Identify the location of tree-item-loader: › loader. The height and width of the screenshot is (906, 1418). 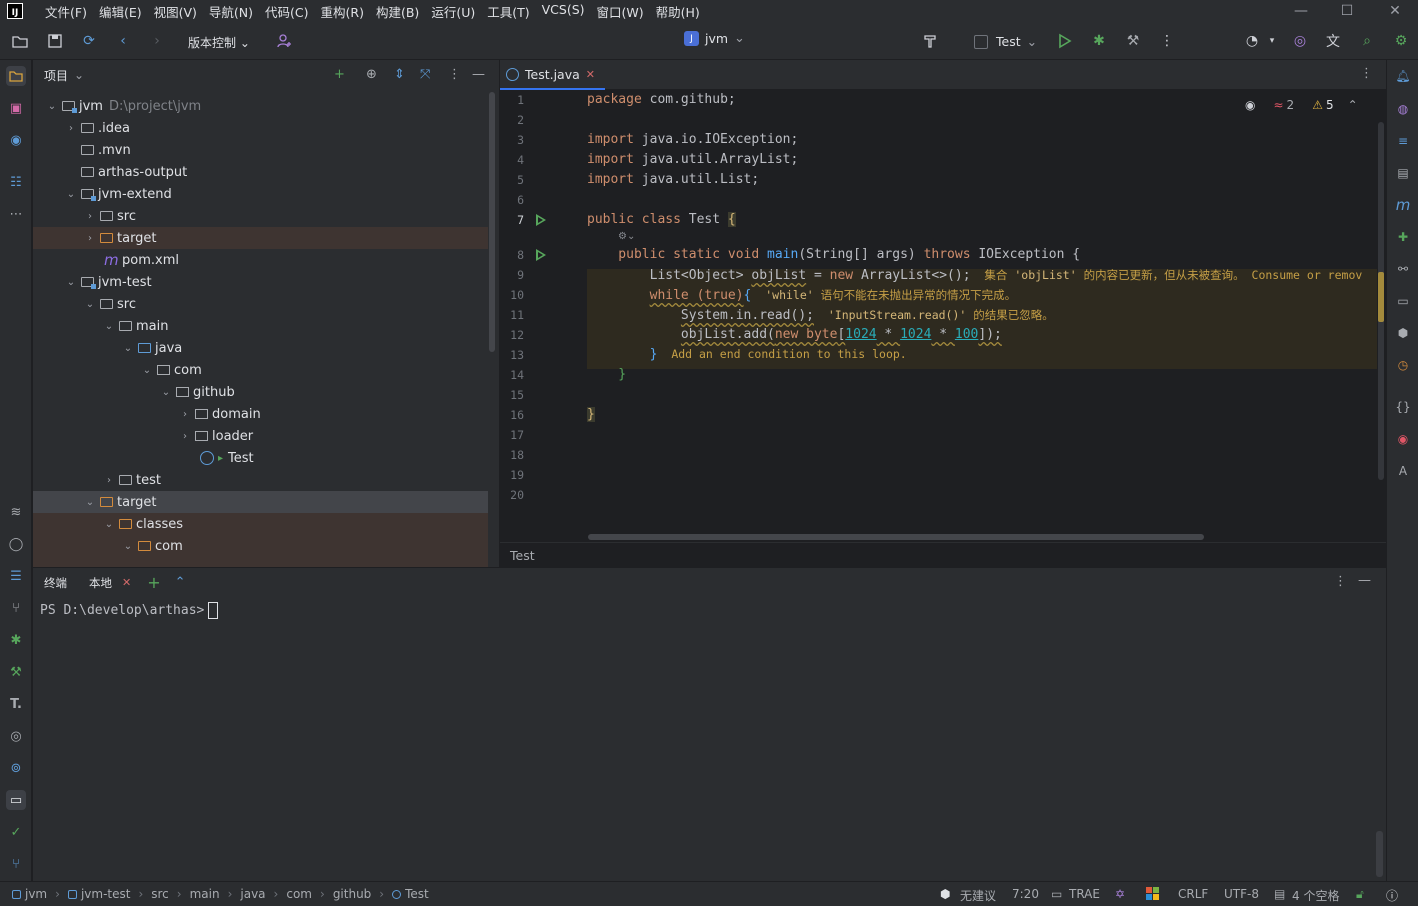
(260, 436).